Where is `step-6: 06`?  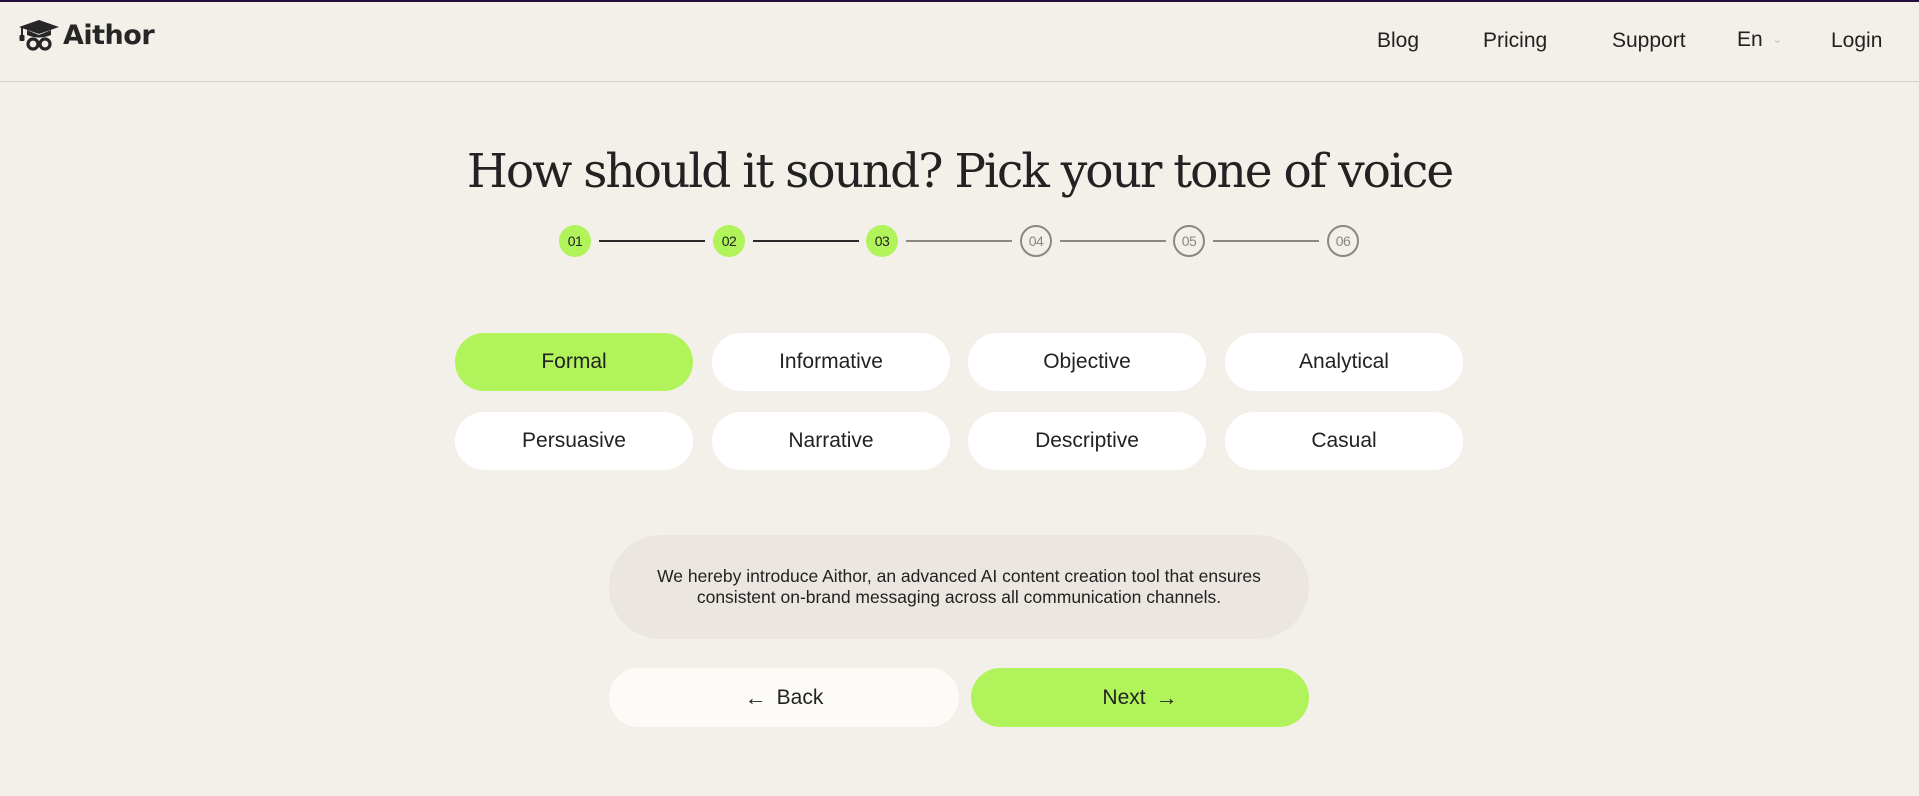 step-6: 06 is located at coordinates (1343, 241).